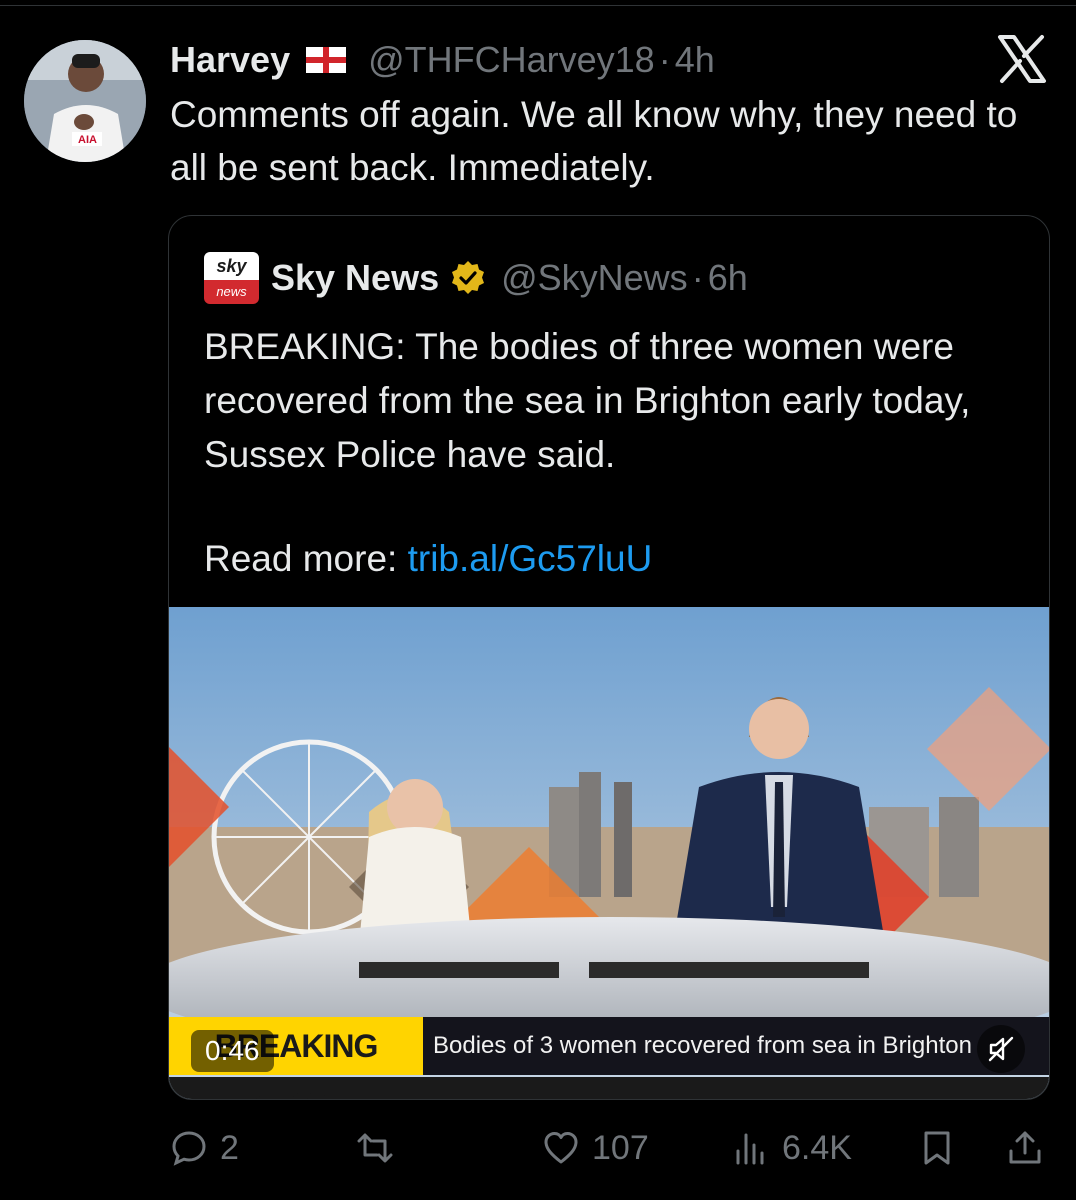 This screenshot has height=1200, width=1076. What do you see at coordinates (511, 60) in the screenshot?
I see `author-handle: @THFCHarvey18` at bounding box center [511, 60].